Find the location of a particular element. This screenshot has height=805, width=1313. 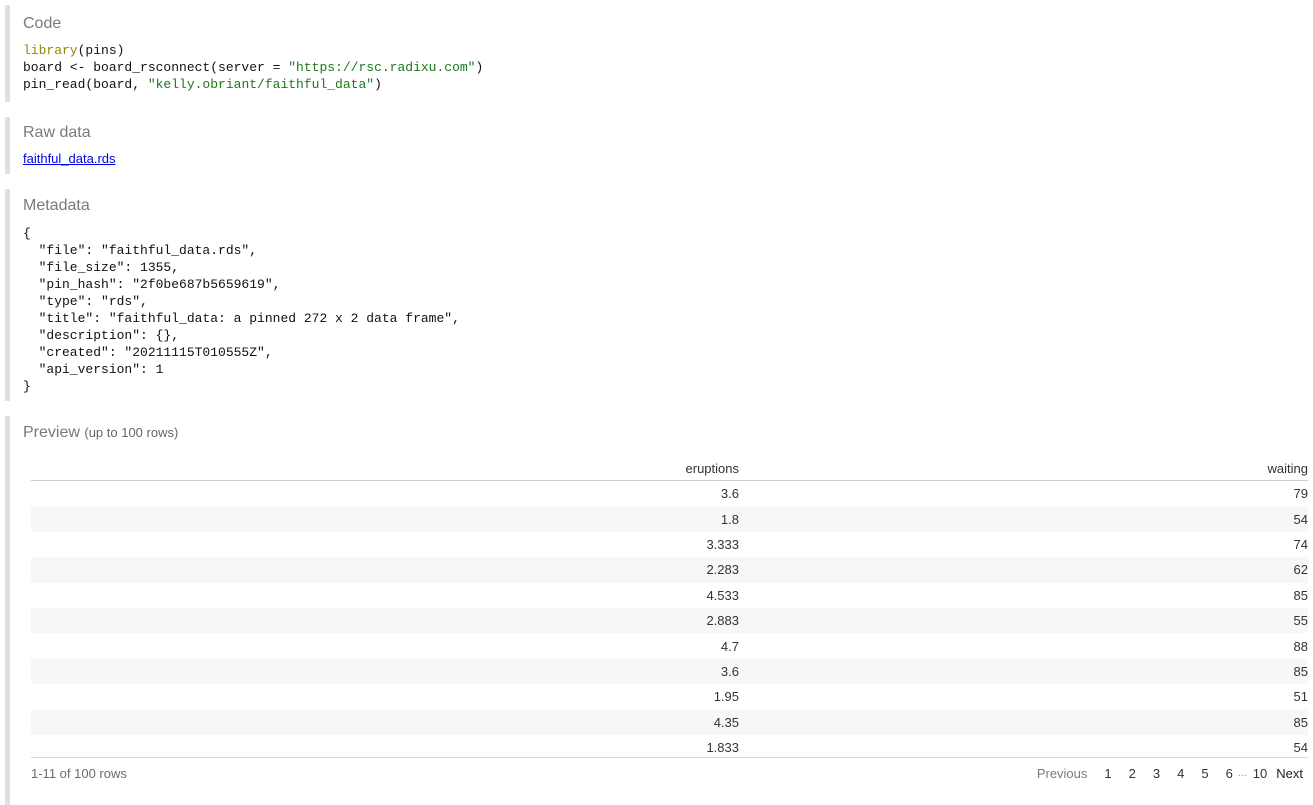

cell-eruptions: 3.333 is located at coordinates (722, 544).